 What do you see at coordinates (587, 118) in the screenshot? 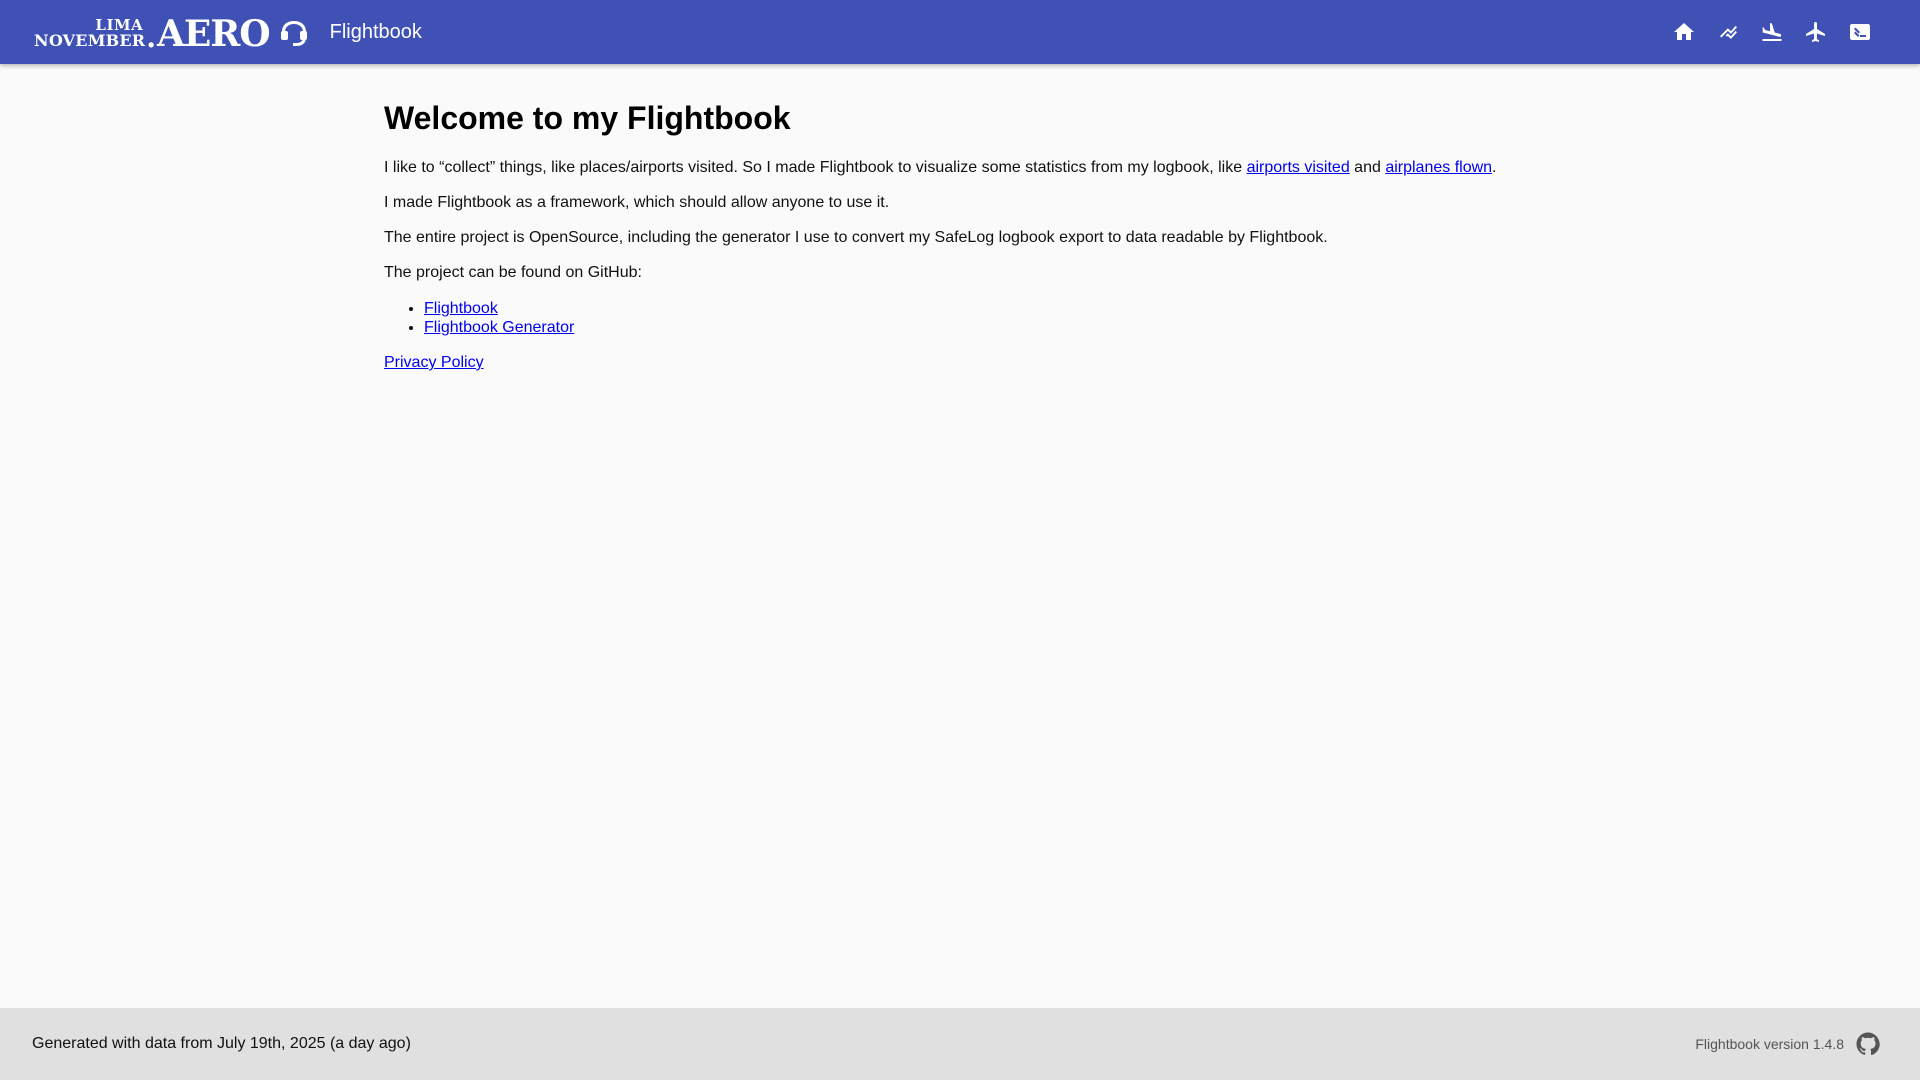
I see `page-title: Welcome to my Flightbook` at bounding box center [587, 118].